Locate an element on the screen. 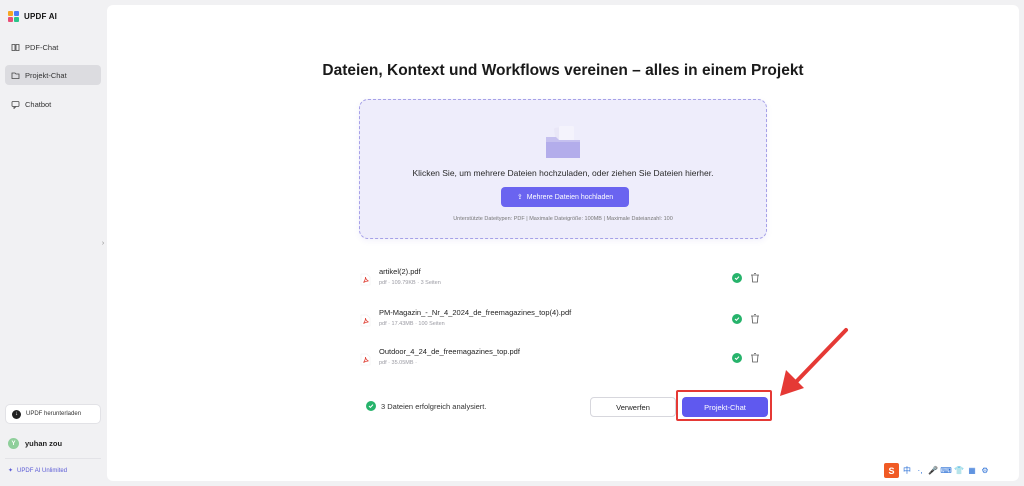  system-tray: S 中 ·, 🎤 ⌨ 👕 ▦ ⚙ is located at coordinates (937, 470).